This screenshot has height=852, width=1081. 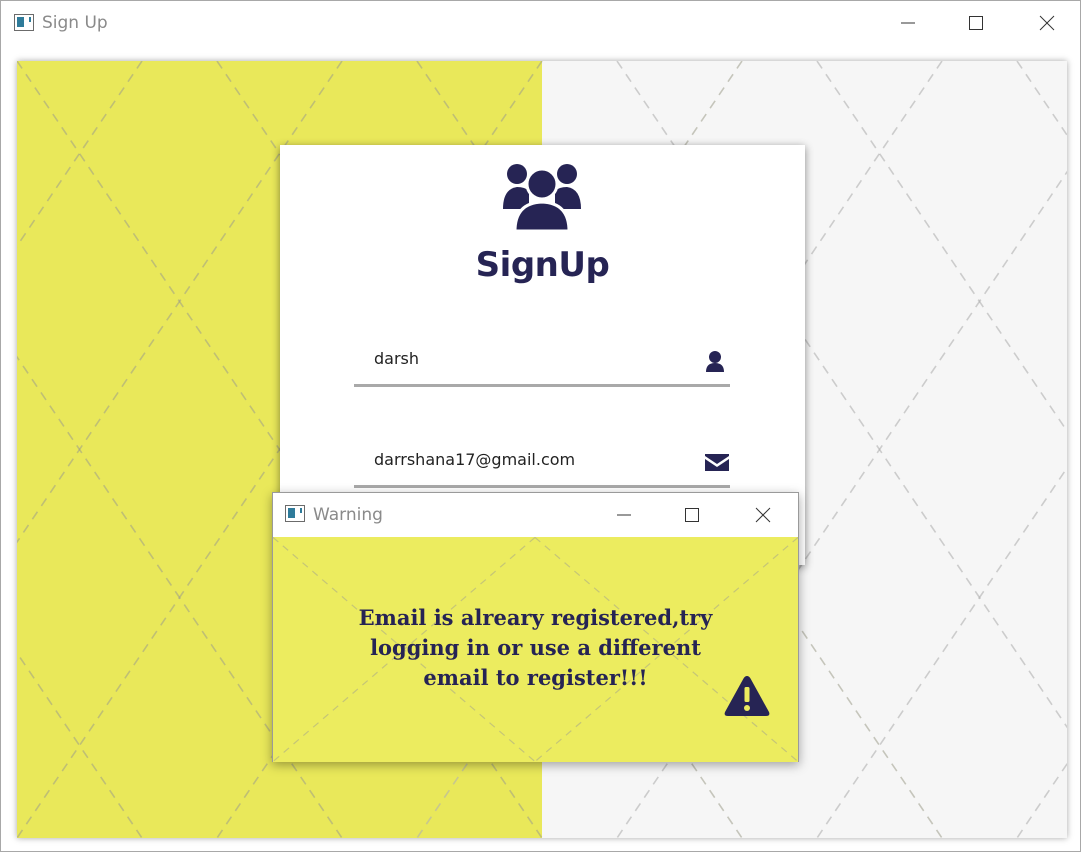 What do you see at coordinates (348, 515) in the screenshot?
I see `dialog-title: Warning` at bounding box center [348, 515].